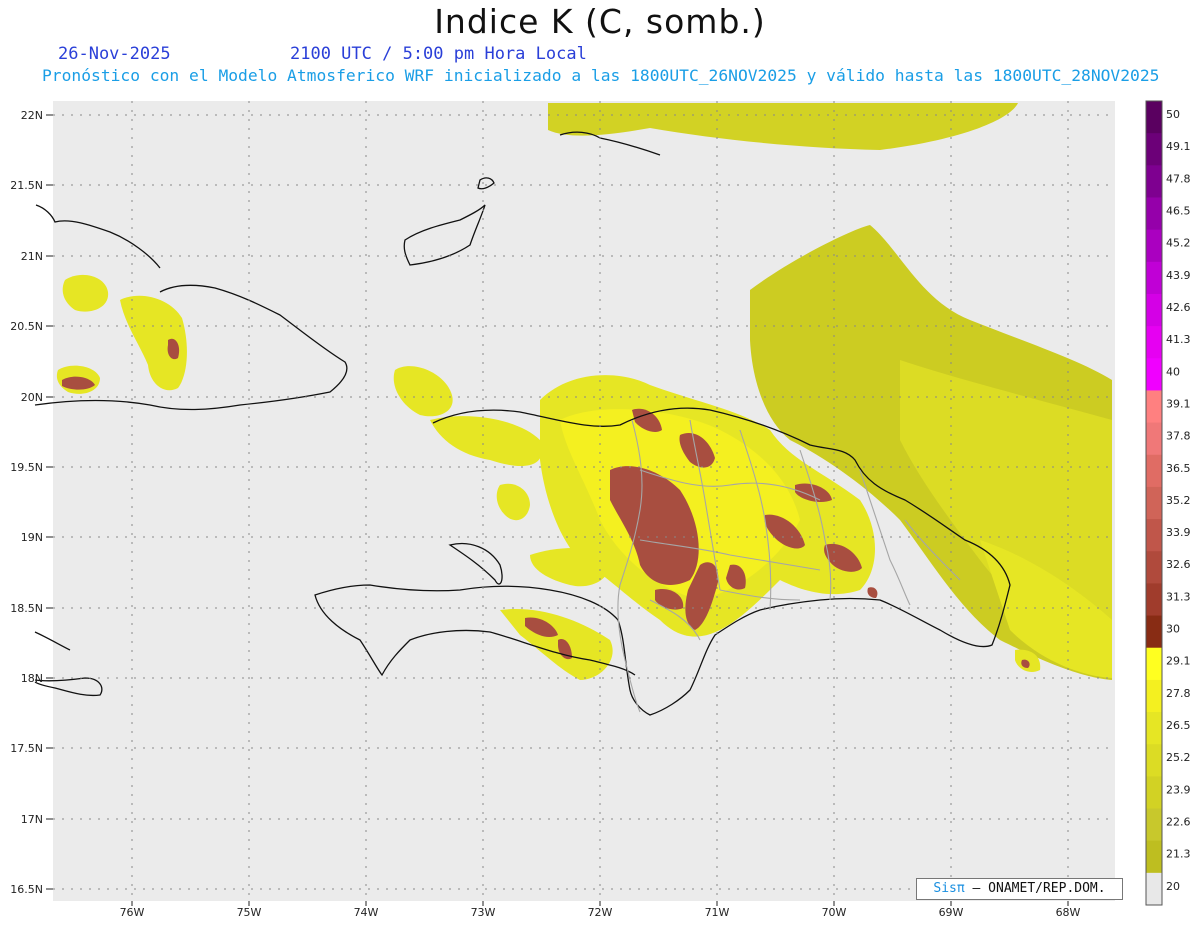  I want to click on lat-label: 18N, so click(32, 678).